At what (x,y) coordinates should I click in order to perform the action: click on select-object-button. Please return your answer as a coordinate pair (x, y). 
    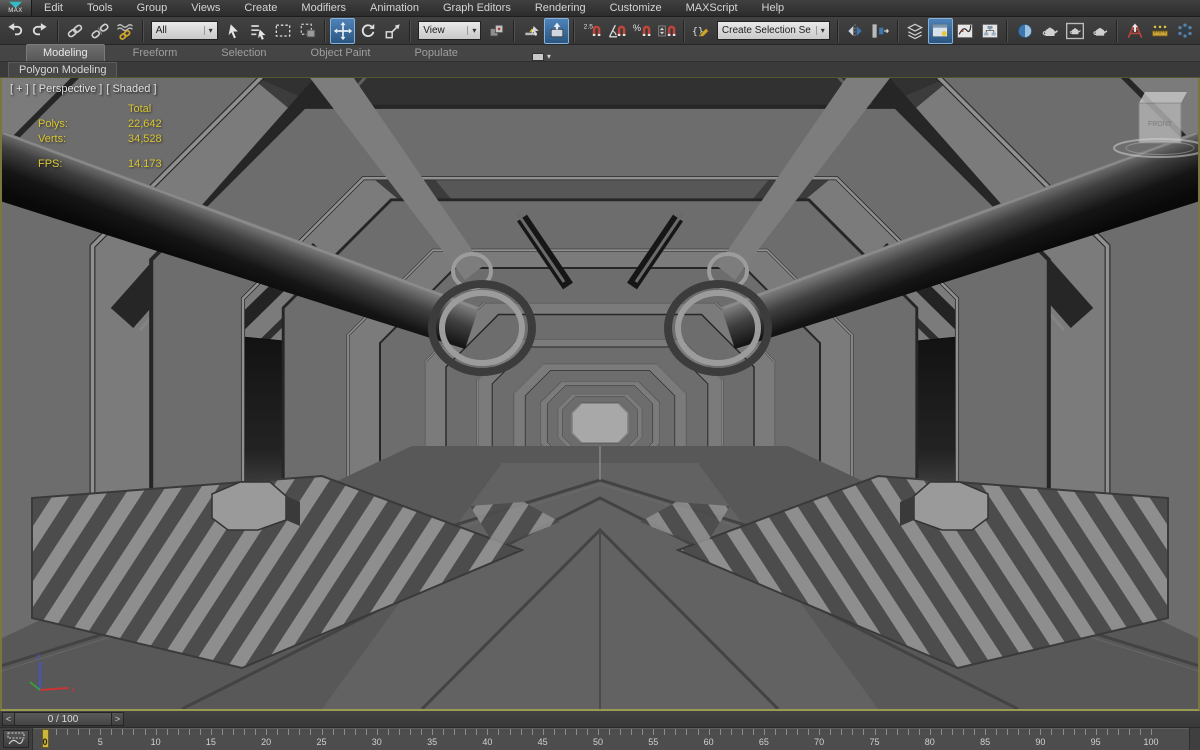
    Looking at the image, I should click on (233, 31).